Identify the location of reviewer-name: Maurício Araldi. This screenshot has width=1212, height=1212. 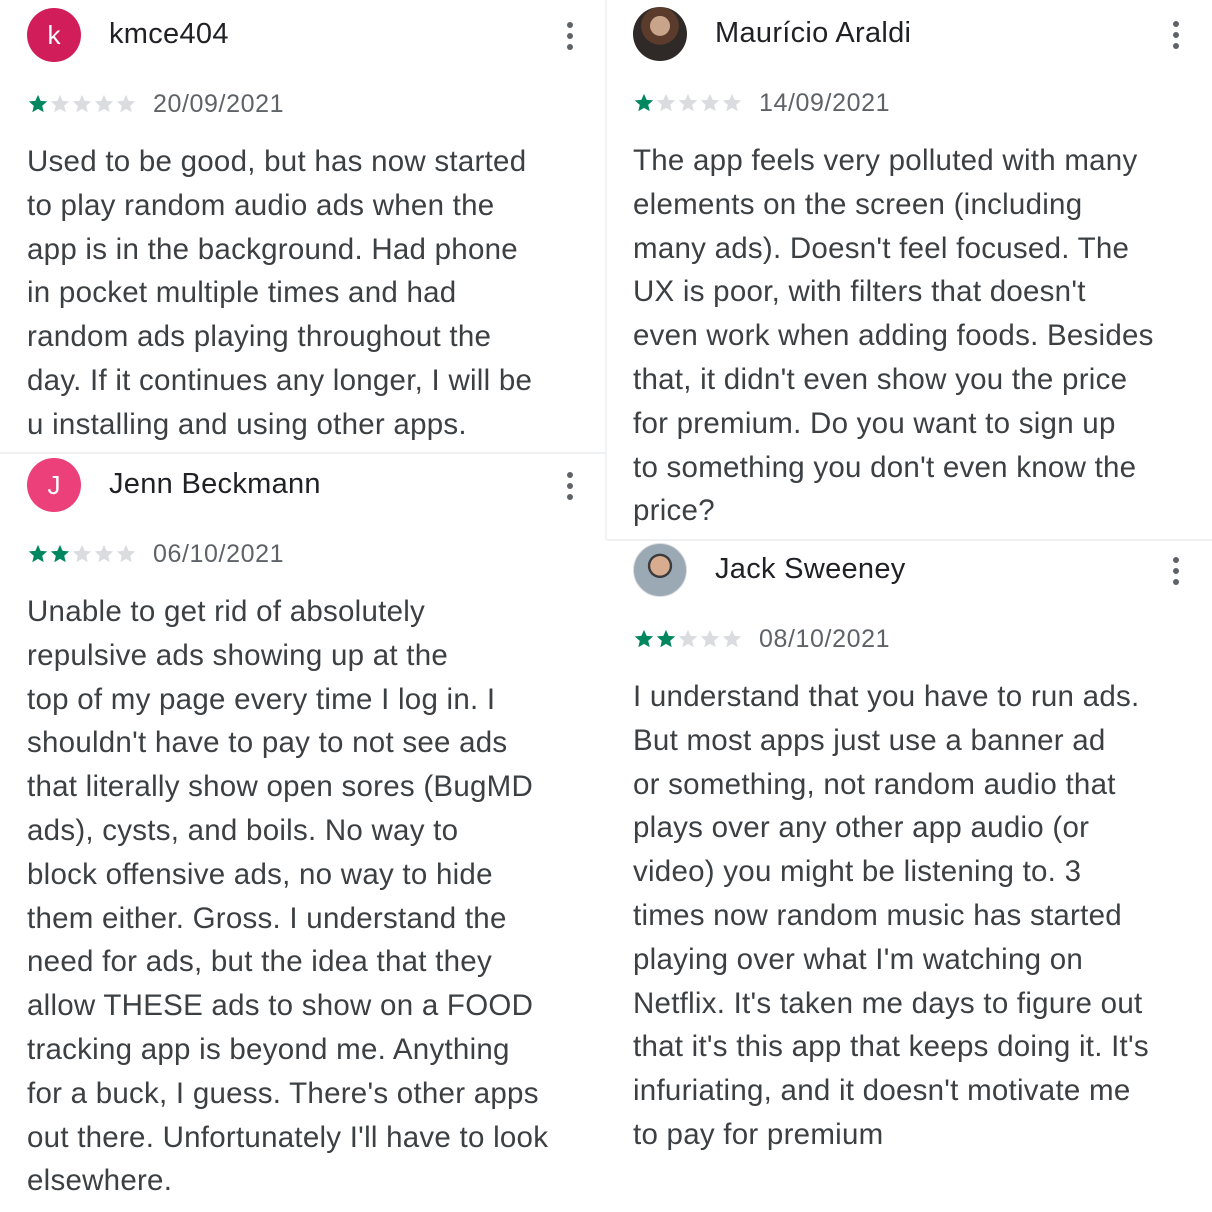
(813, 33).